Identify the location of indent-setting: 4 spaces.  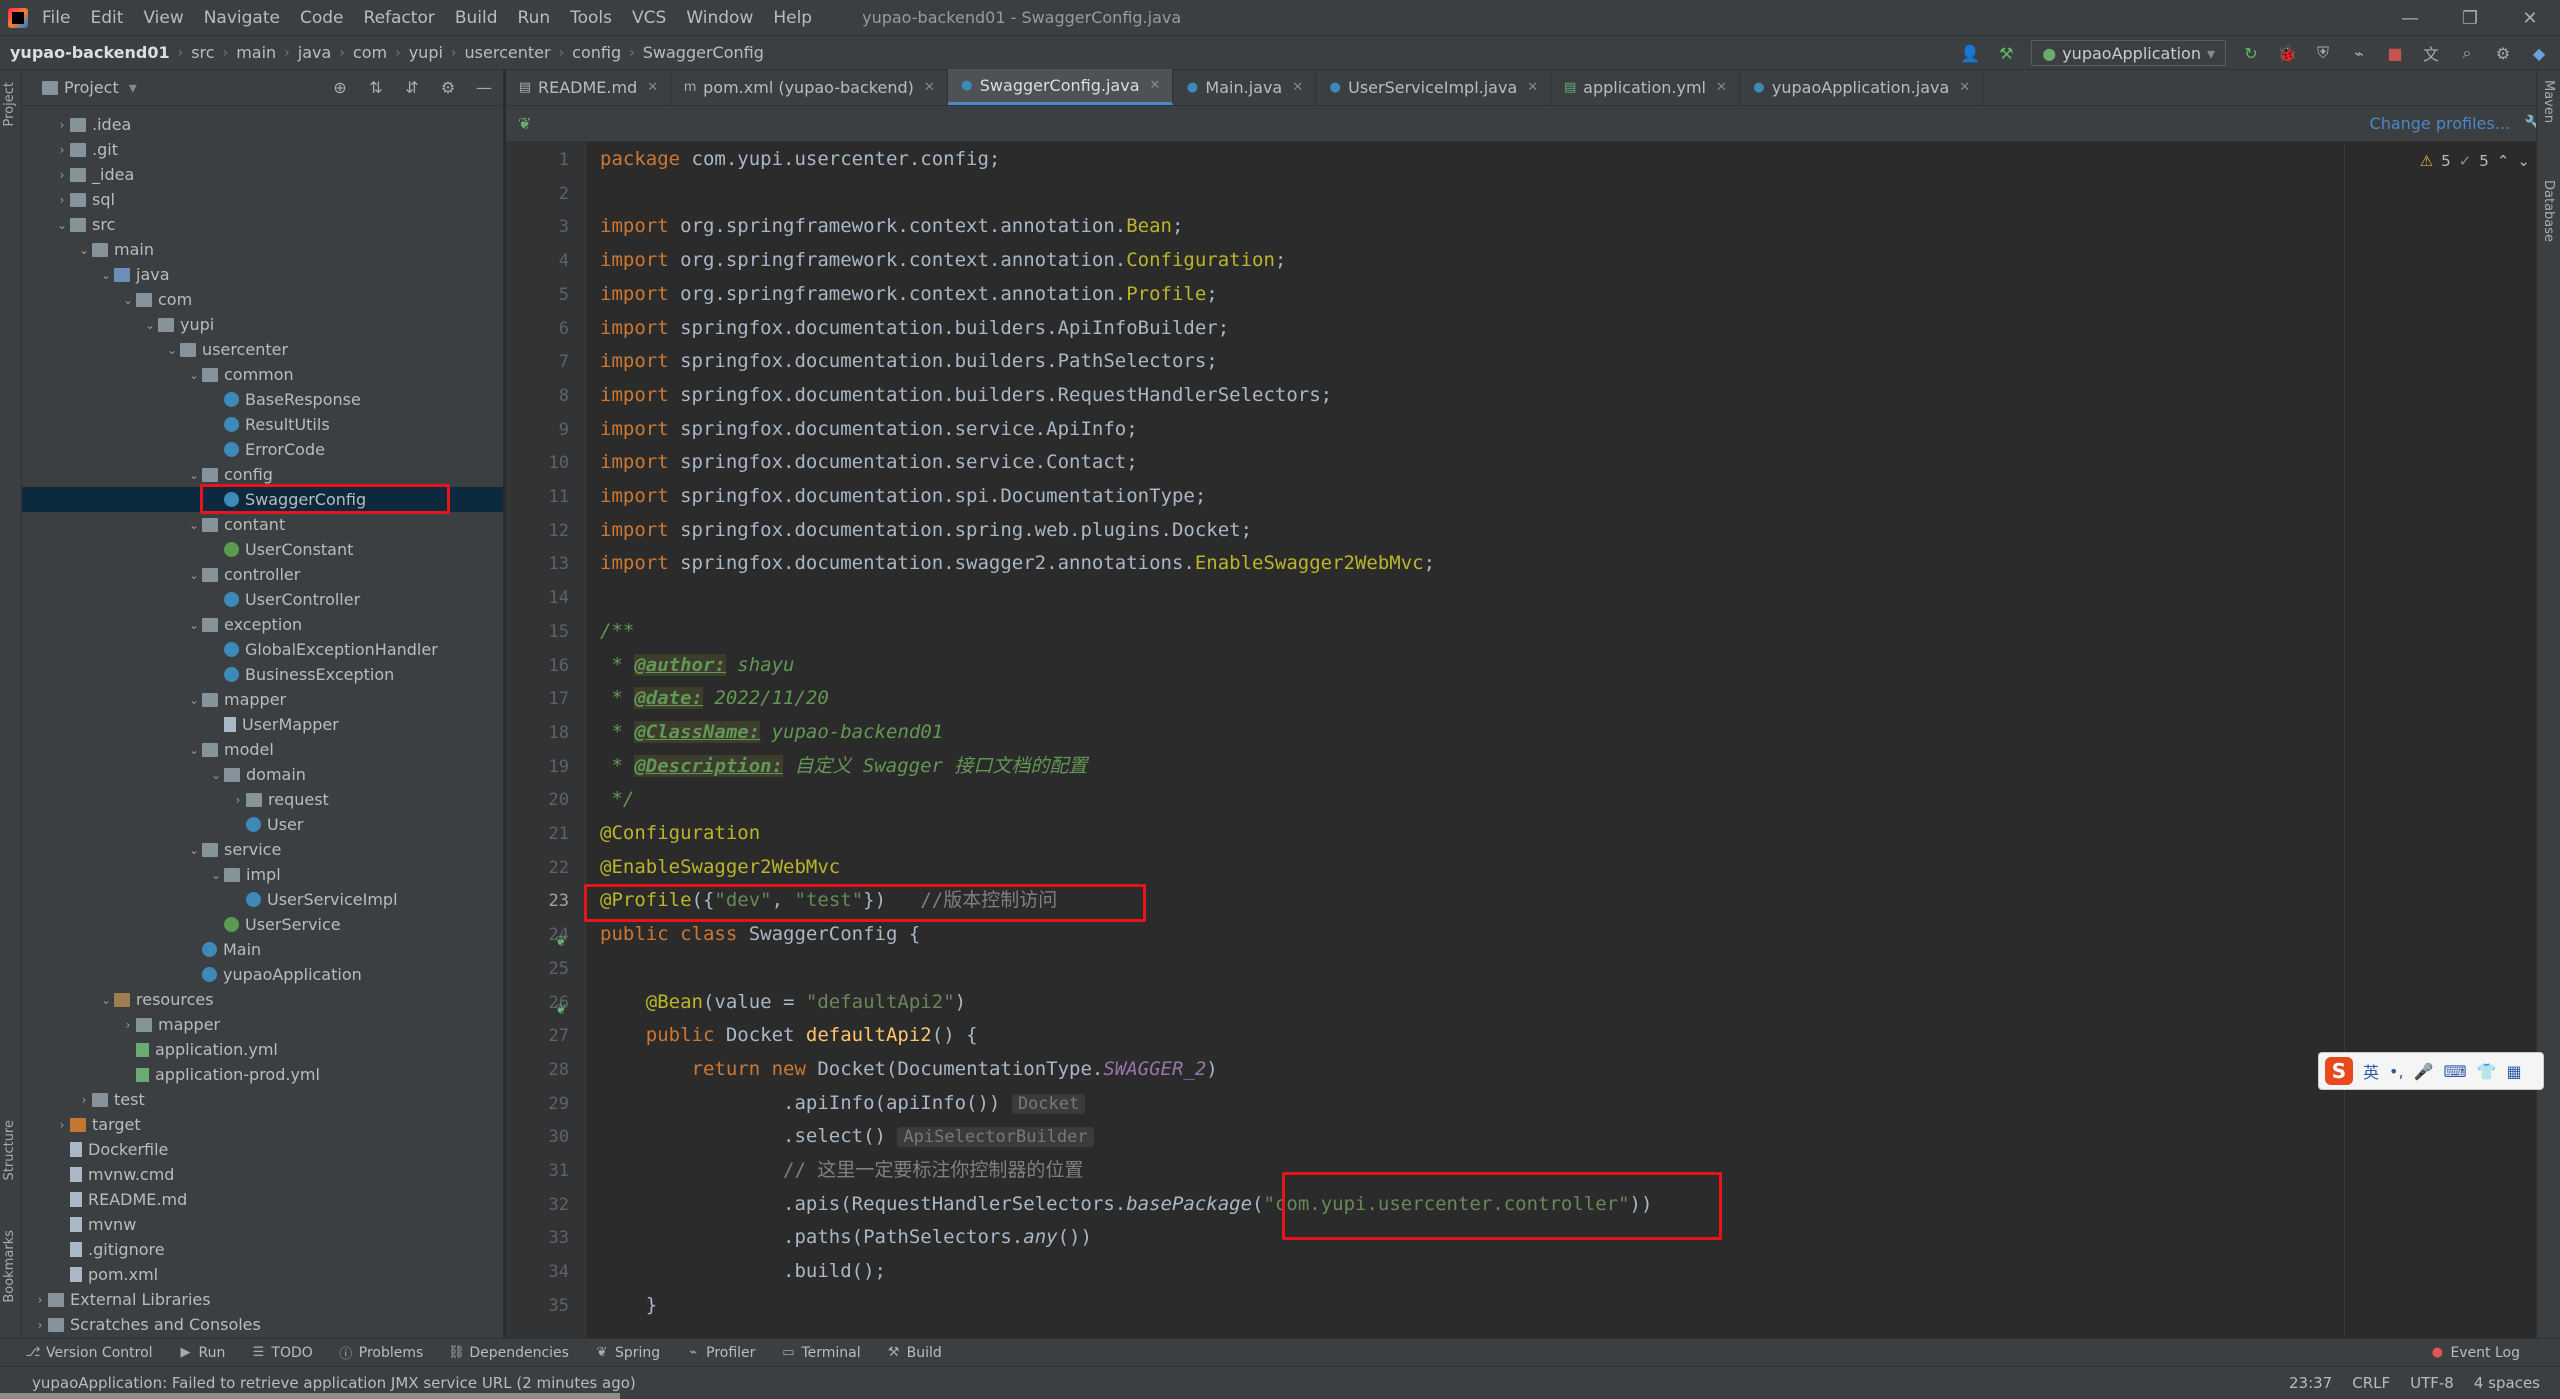
(2507, 1383).